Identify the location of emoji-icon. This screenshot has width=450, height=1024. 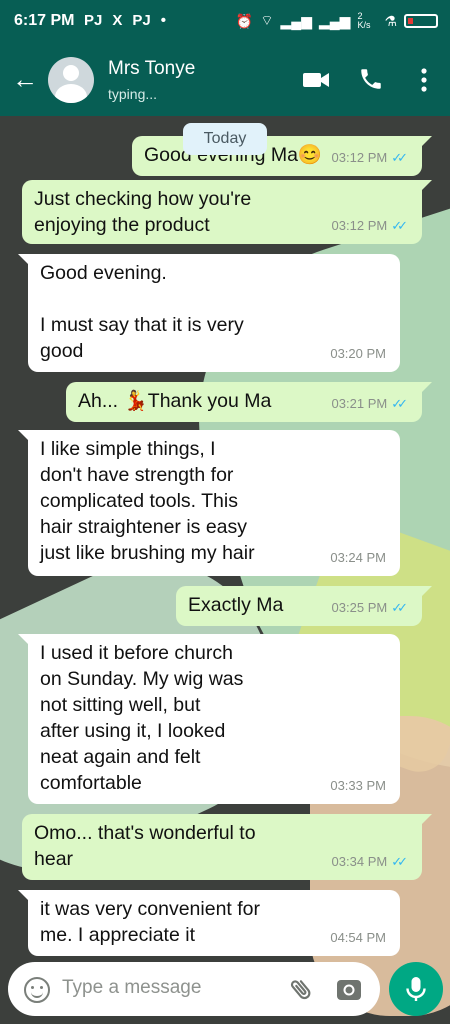
(37, 990).